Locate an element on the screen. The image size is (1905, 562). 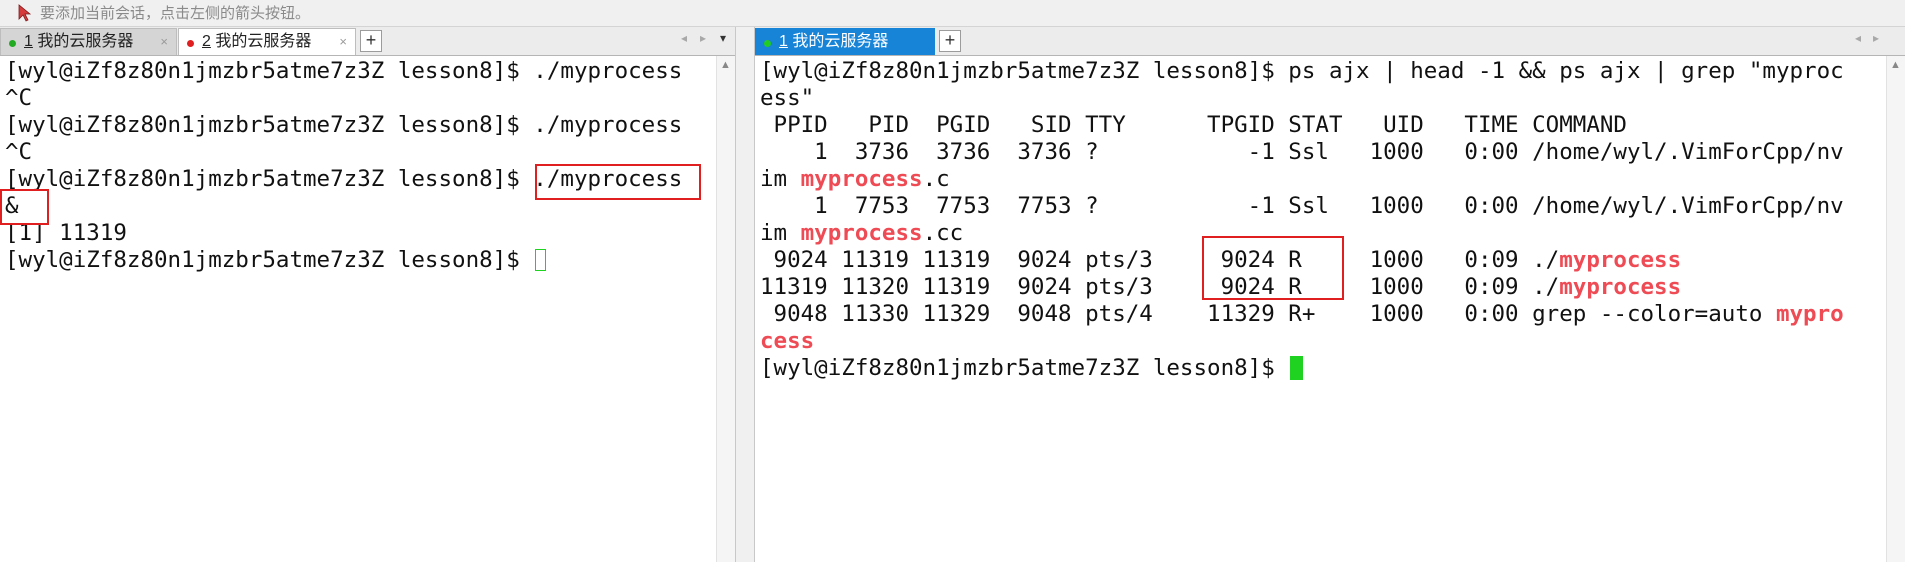
arrow-pointer-icon is located at coordinates (25, 13).